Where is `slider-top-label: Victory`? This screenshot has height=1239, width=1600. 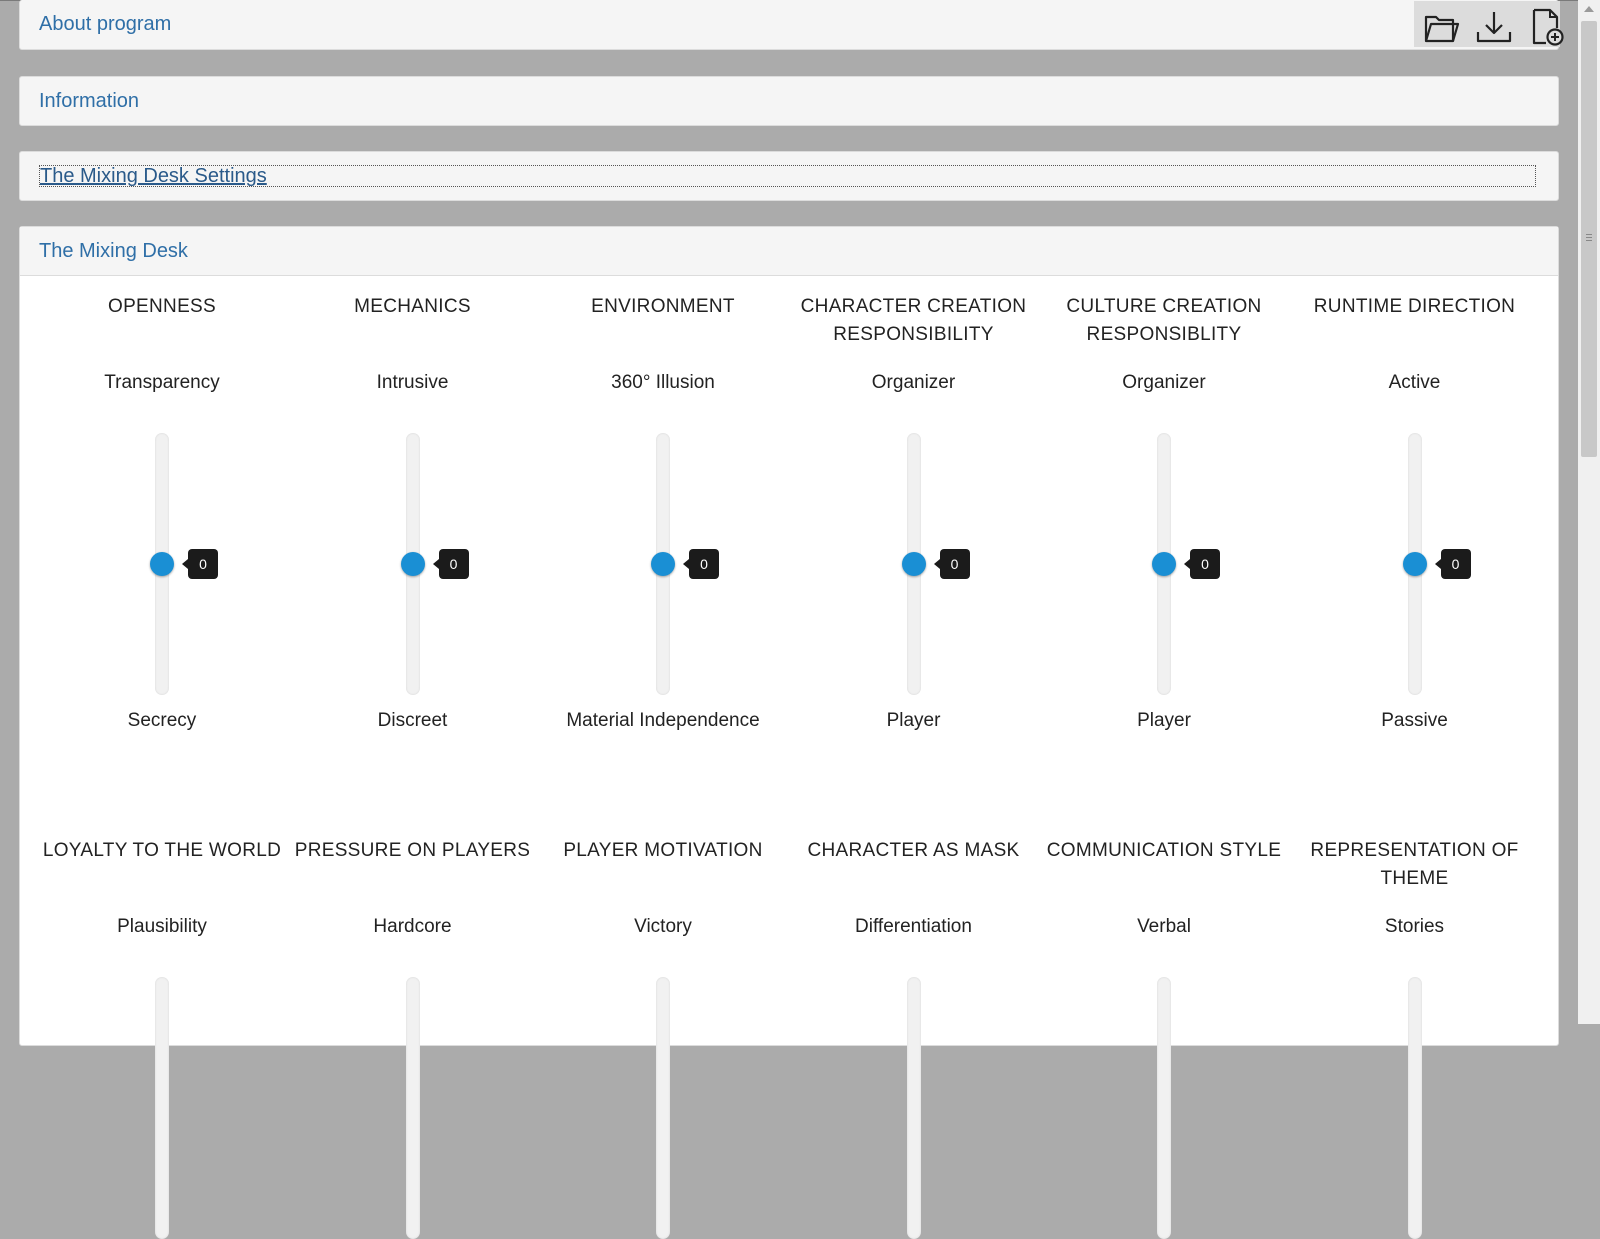 slider-top-label: Victory is located at coordinates (663, 926).